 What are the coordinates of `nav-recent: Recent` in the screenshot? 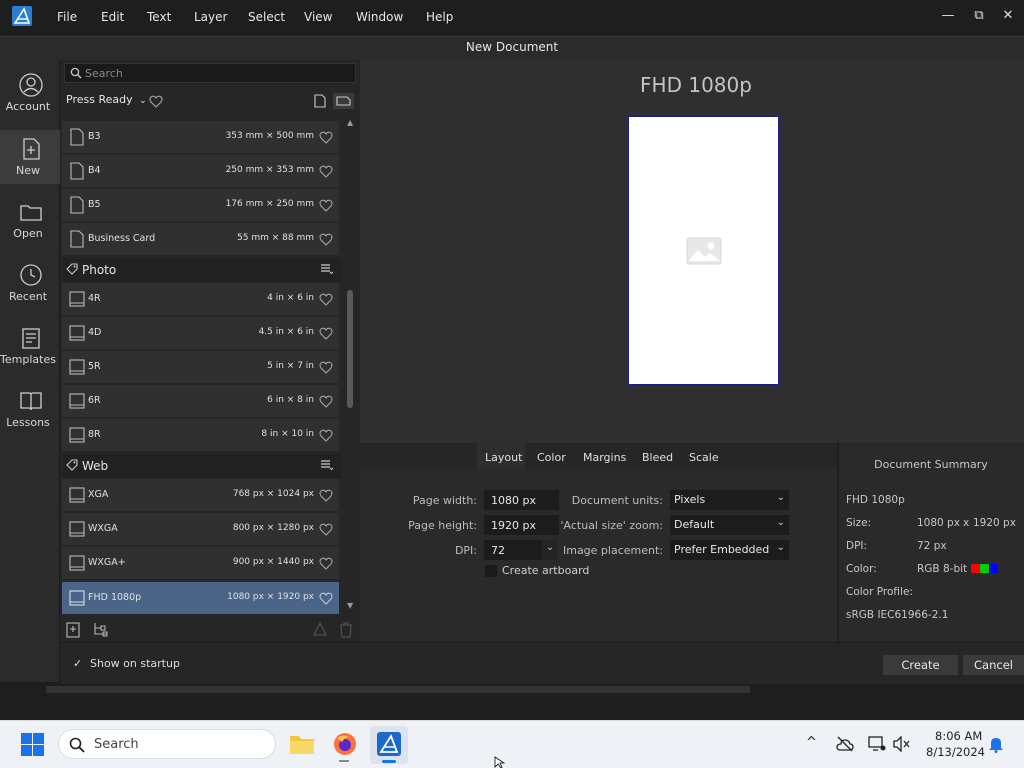 It's located at (30, 283).